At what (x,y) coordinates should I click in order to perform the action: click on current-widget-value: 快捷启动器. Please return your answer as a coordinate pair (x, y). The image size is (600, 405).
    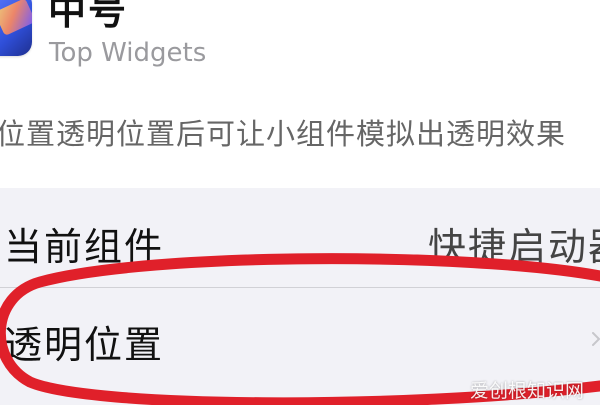
    Looking at the image, I should click on (514, 247).